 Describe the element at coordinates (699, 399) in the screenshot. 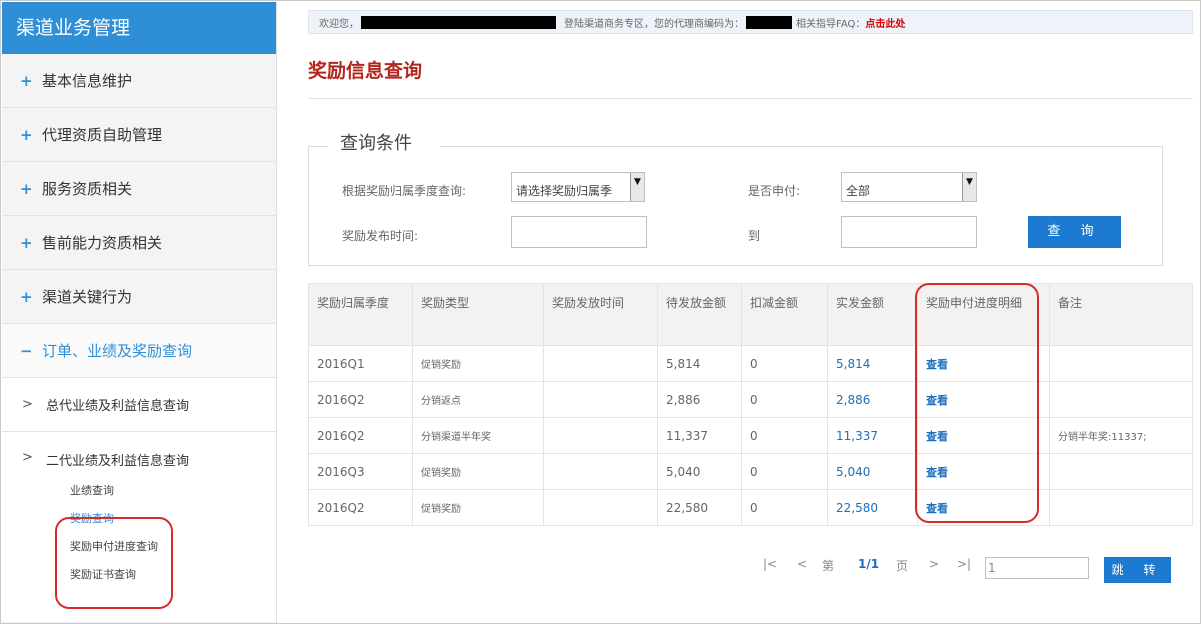

I see `cell-pending: 2,886` at that location.